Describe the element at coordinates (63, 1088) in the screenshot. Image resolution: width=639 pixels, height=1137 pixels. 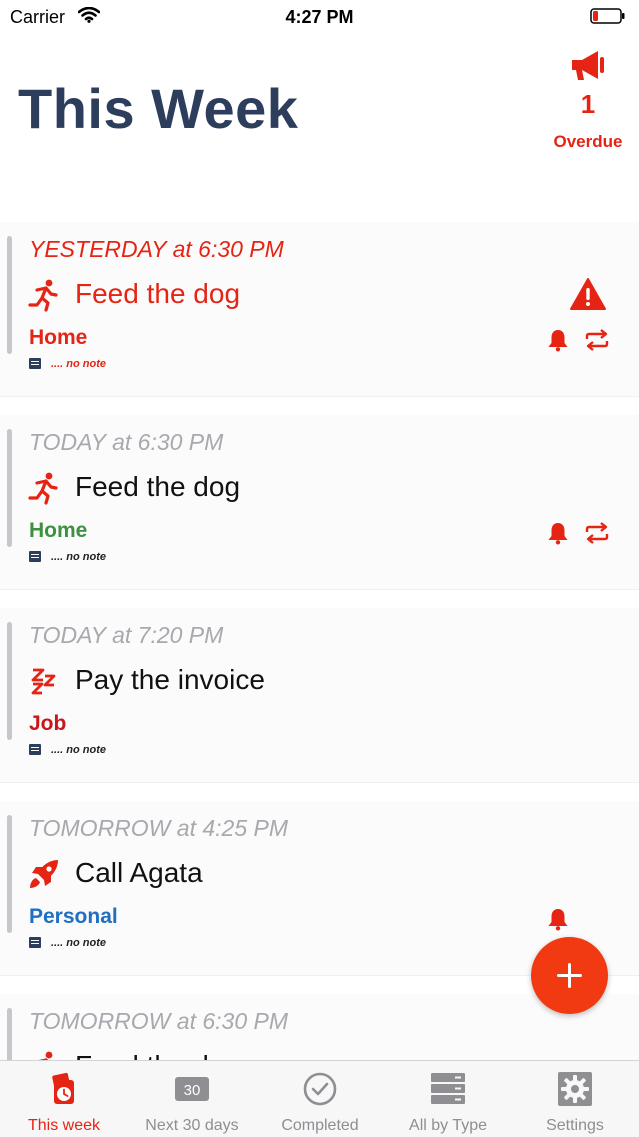
I see `calendar-clock-icon` at that location.